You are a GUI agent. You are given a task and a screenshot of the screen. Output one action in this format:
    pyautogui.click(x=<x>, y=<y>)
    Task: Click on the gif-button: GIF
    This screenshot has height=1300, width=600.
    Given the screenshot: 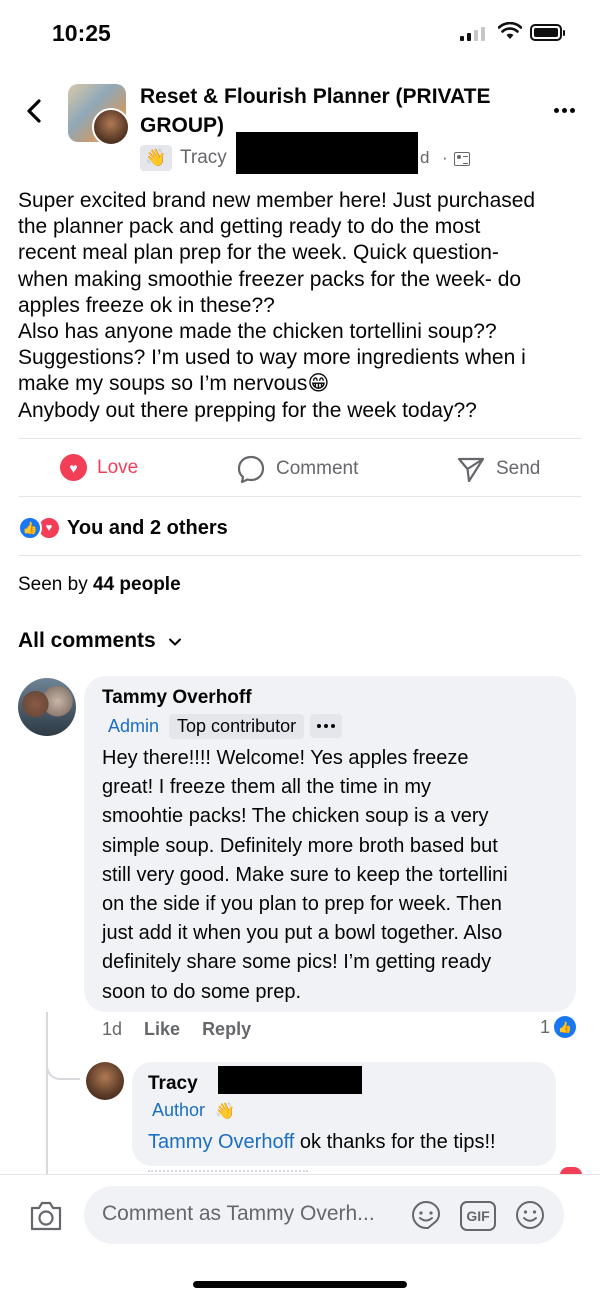 What is the action you would take?
    pyautogui.click(x=478, y=1216)
    